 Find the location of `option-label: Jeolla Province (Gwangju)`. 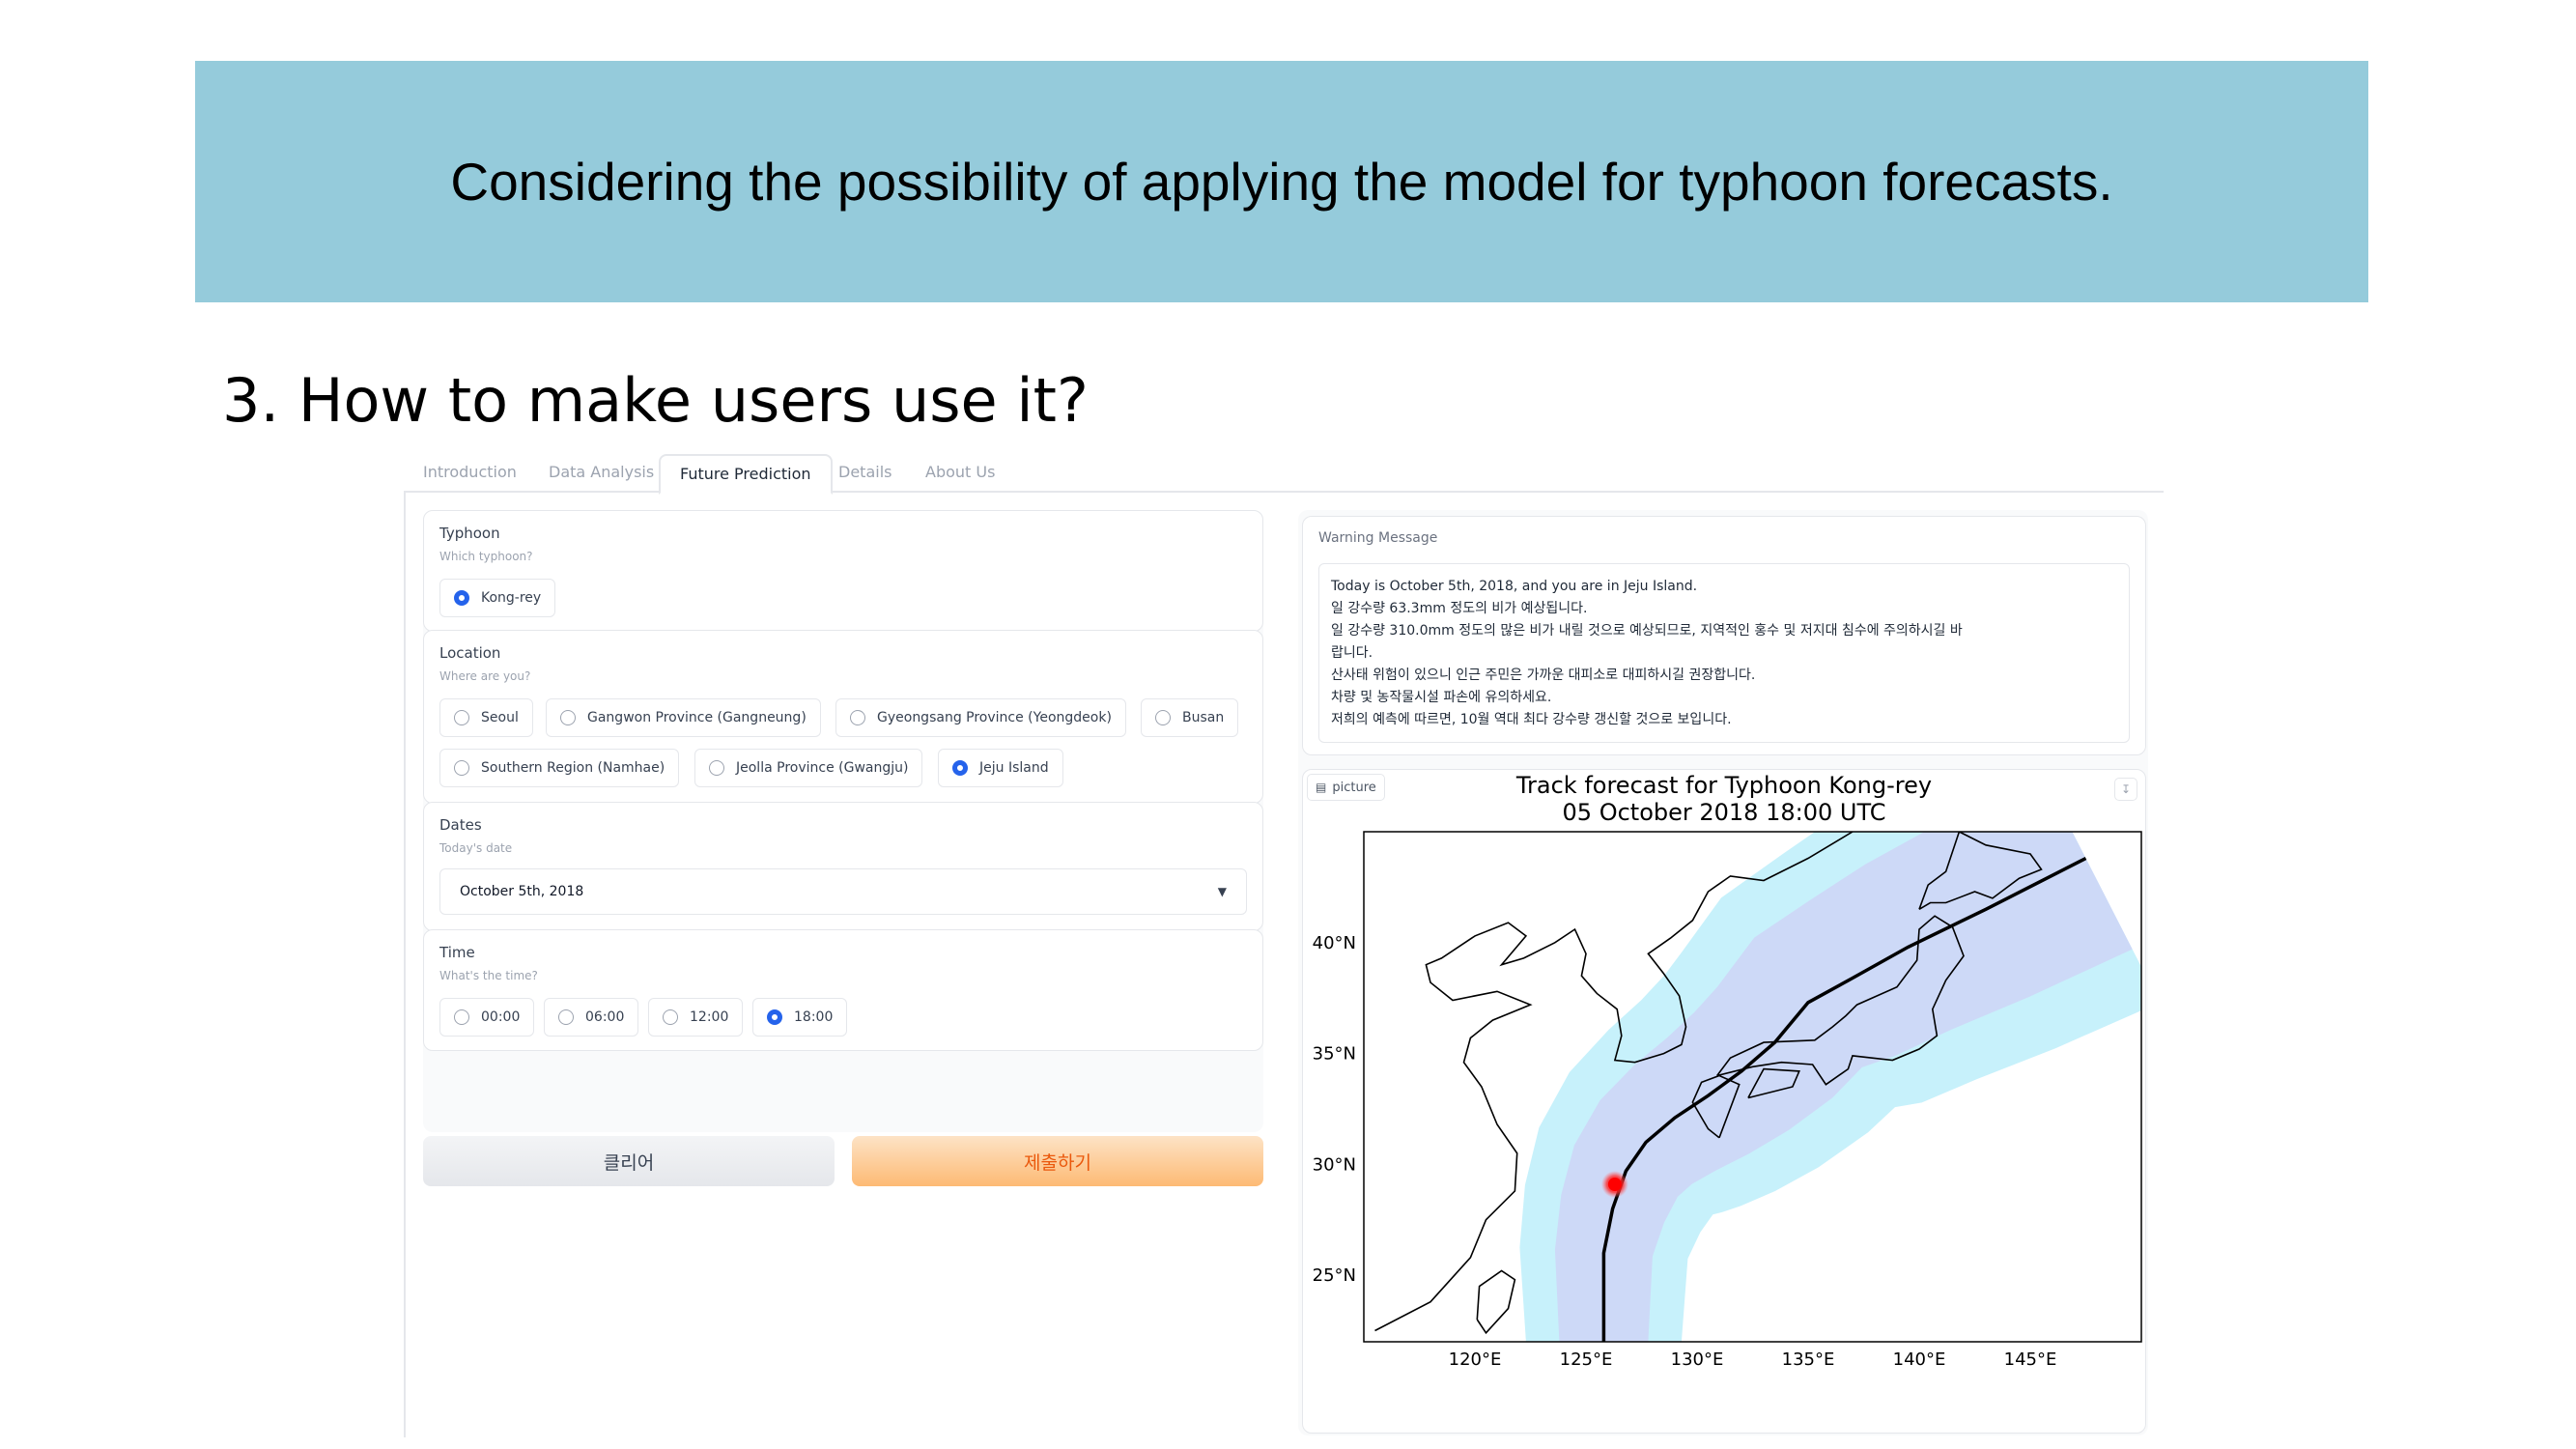

option-label: Jeolla Province (Gwangju) is located at coordinates (822, 768).